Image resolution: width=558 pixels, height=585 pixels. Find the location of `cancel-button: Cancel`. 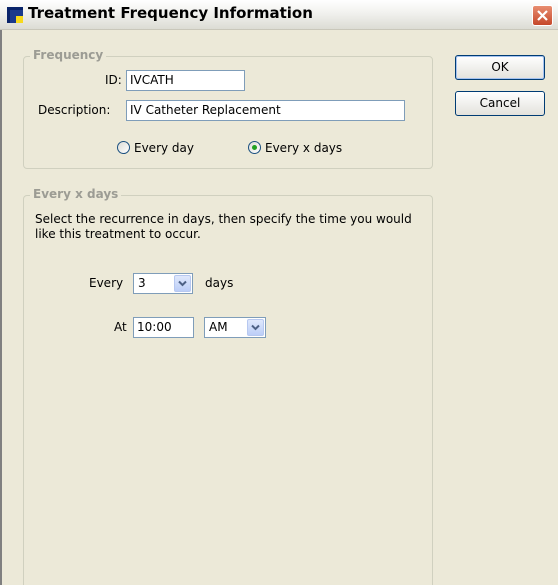

cancel-button: Cancel is located at coordinates (500, 103).